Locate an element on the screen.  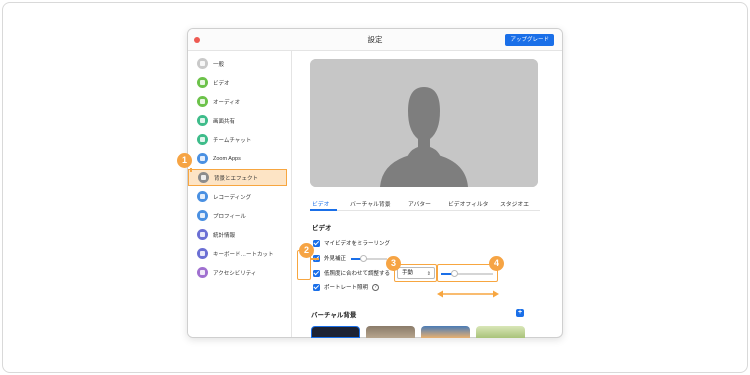
avatar-silhouette-icon is located at coordinates (424, 123).